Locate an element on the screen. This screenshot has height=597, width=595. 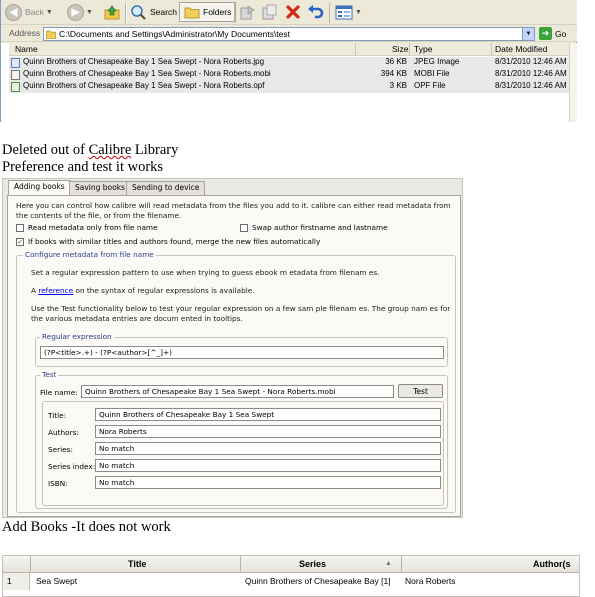
up-folder-button is located at coordinates (112, 12).